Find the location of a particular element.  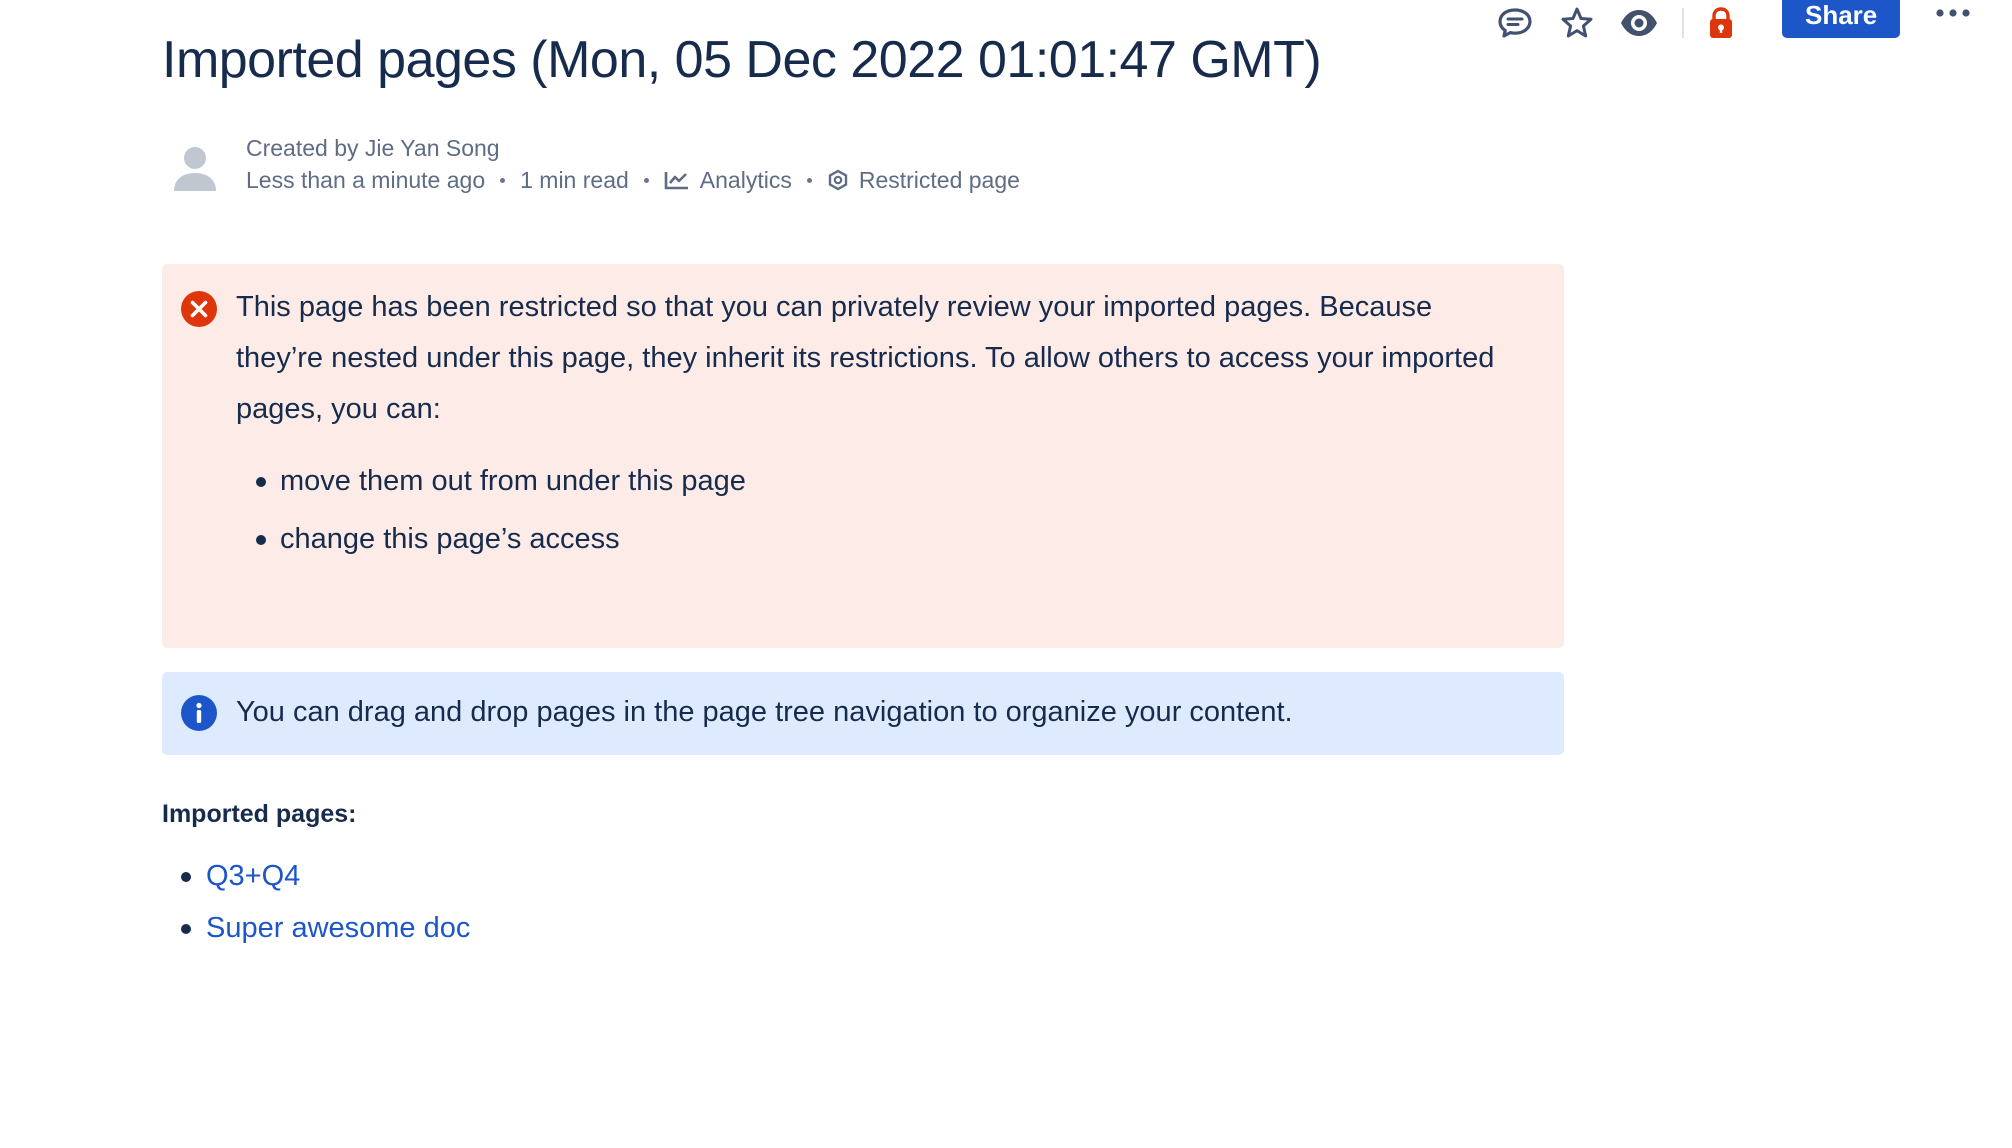

list-item: Super awesome doc is located at coordinates (316, 928).